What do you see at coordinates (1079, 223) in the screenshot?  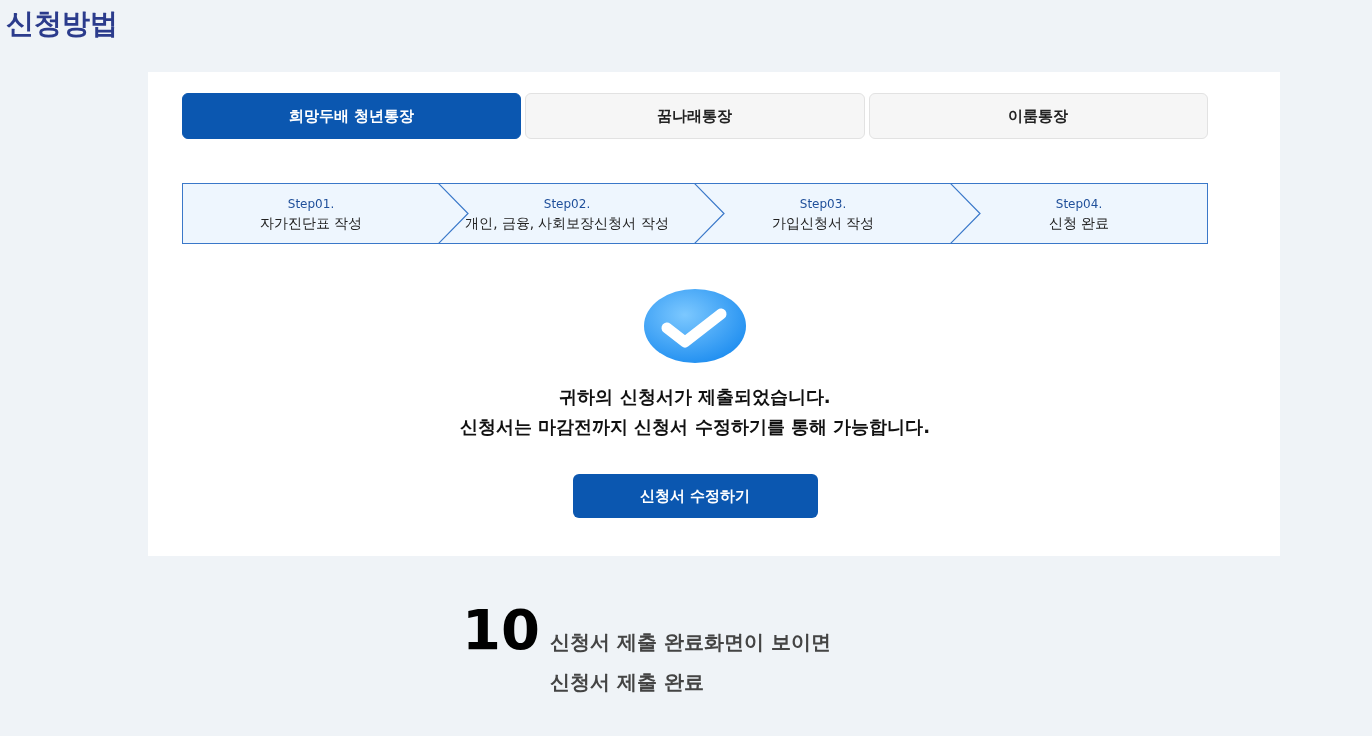 I see `step-label: 신청 완료` at bounding box center [1079, 223].